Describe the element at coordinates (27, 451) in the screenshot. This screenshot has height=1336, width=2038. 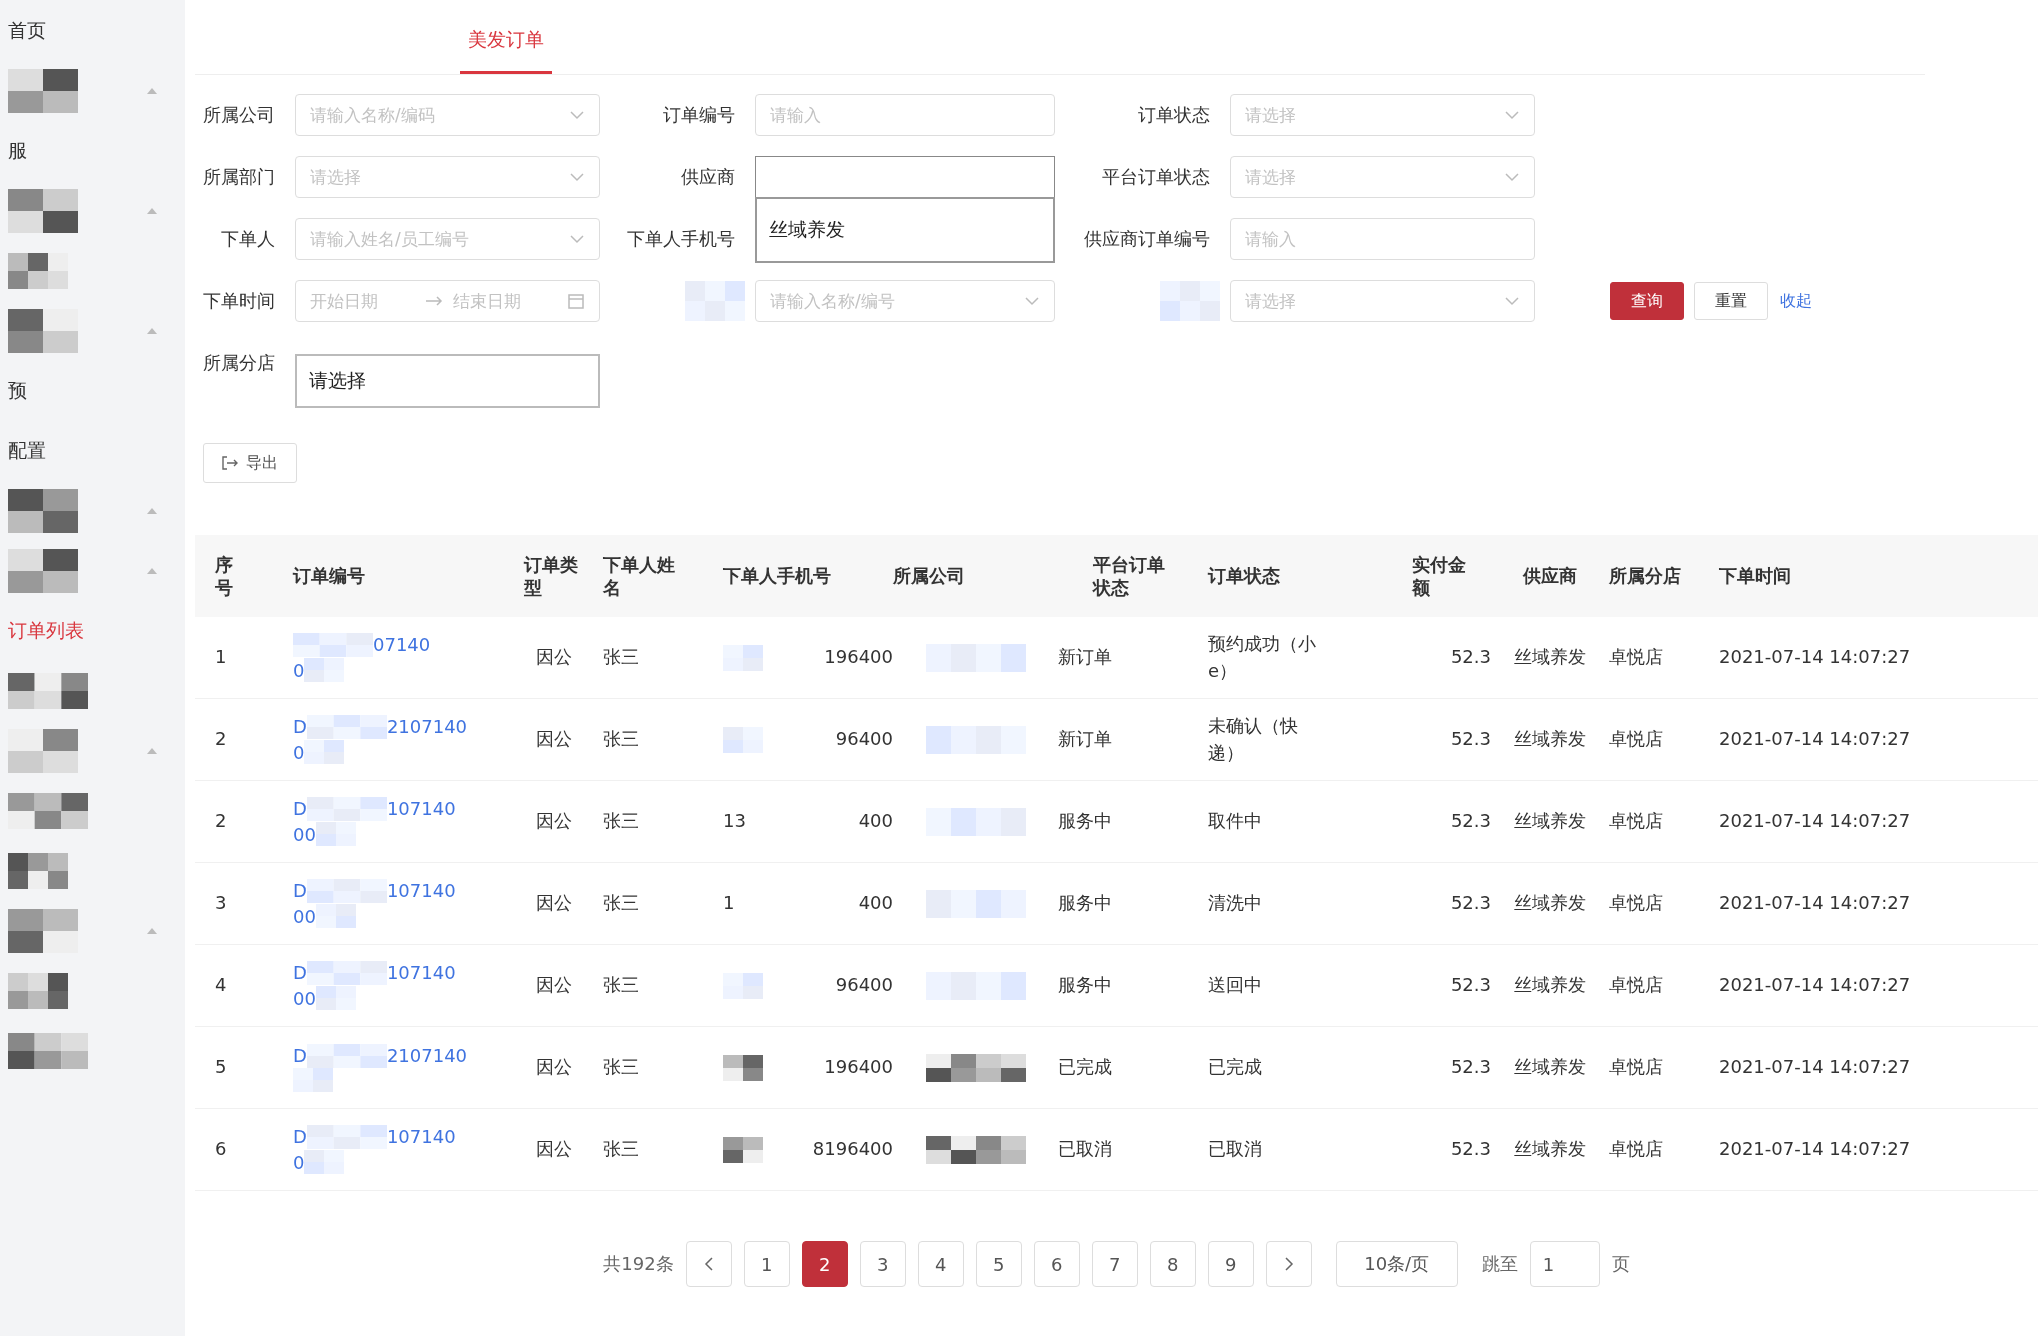
I see `sidebar-item: 配置` at that location.